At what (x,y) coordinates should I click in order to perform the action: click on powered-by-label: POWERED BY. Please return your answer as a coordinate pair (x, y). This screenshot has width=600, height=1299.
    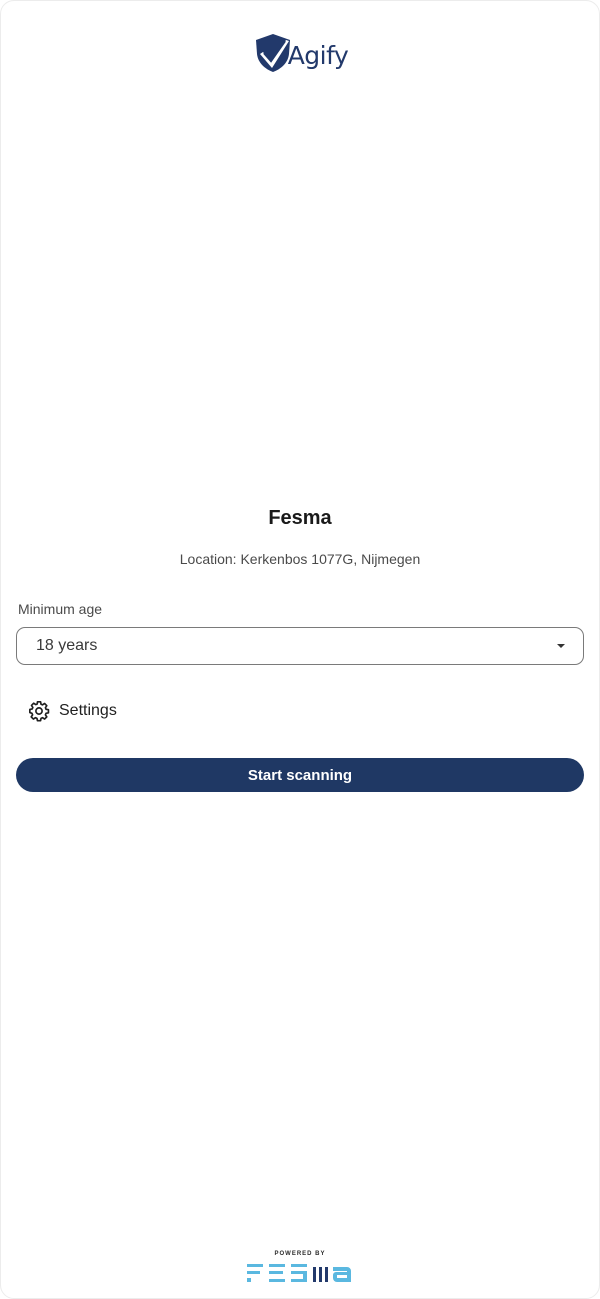
    Looking at the image, I should click on (300, 1254).